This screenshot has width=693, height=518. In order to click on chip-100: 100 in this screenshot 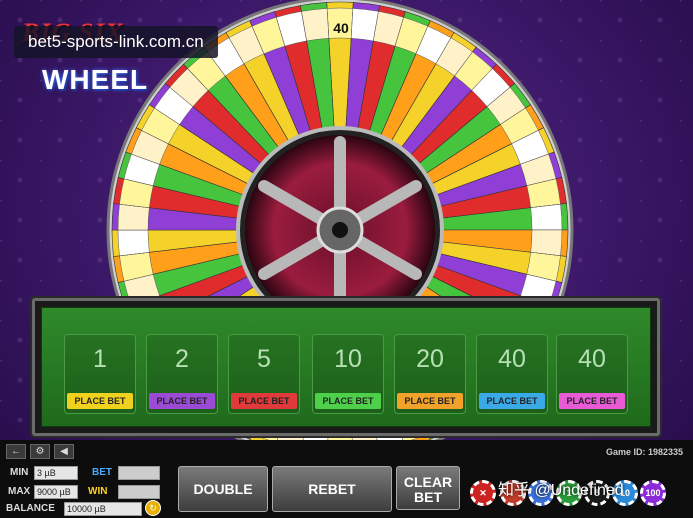, I will do `click(653, 493)`.